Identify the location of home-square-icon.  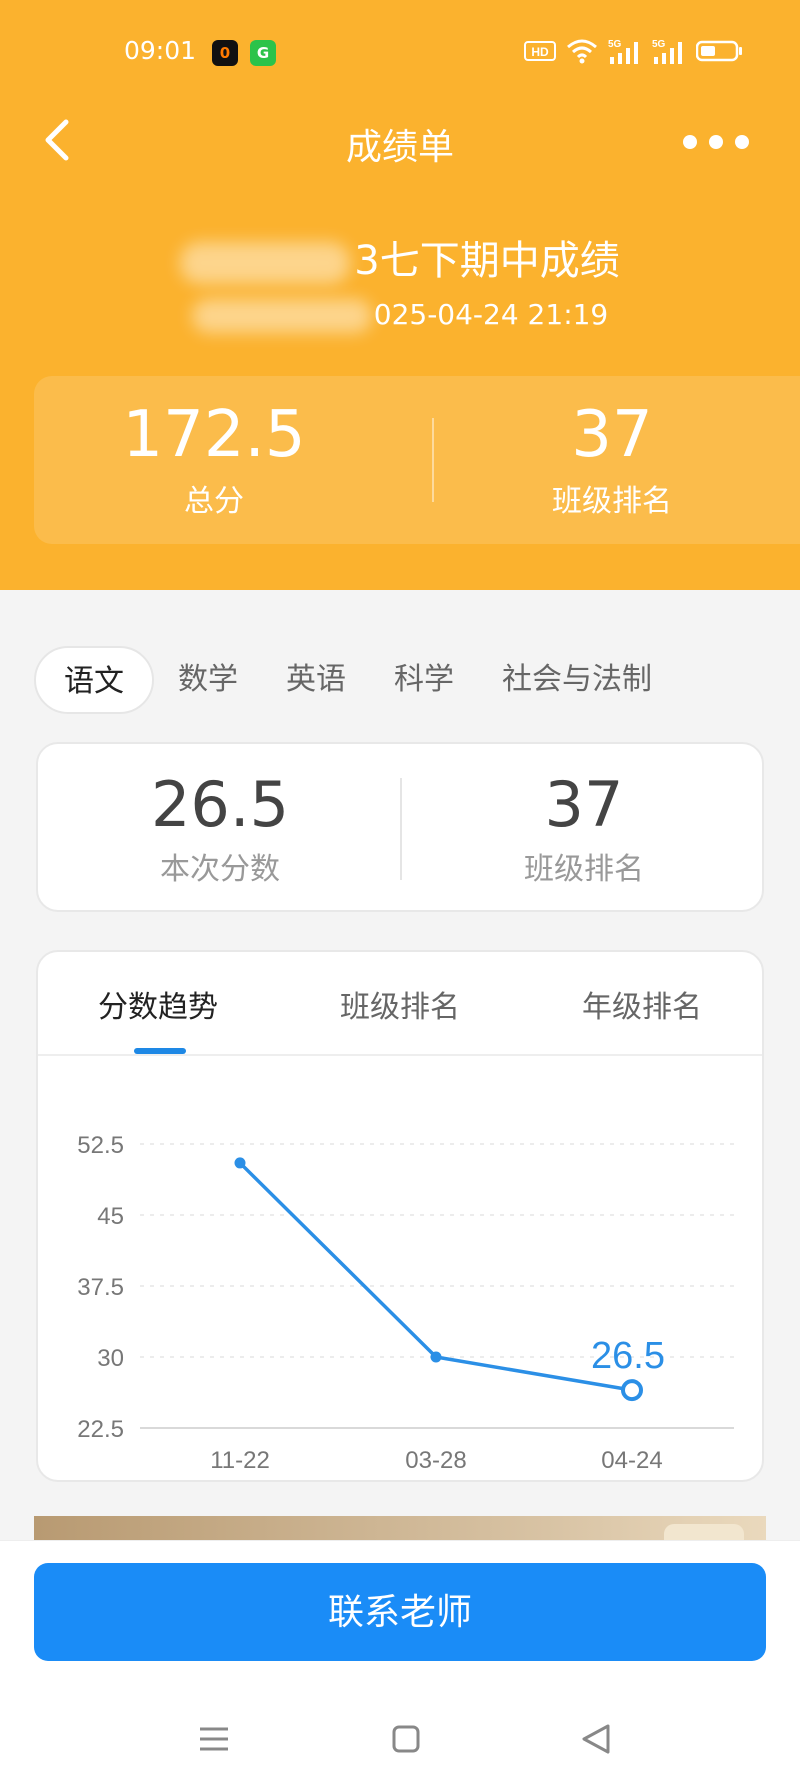
(406, 1739).